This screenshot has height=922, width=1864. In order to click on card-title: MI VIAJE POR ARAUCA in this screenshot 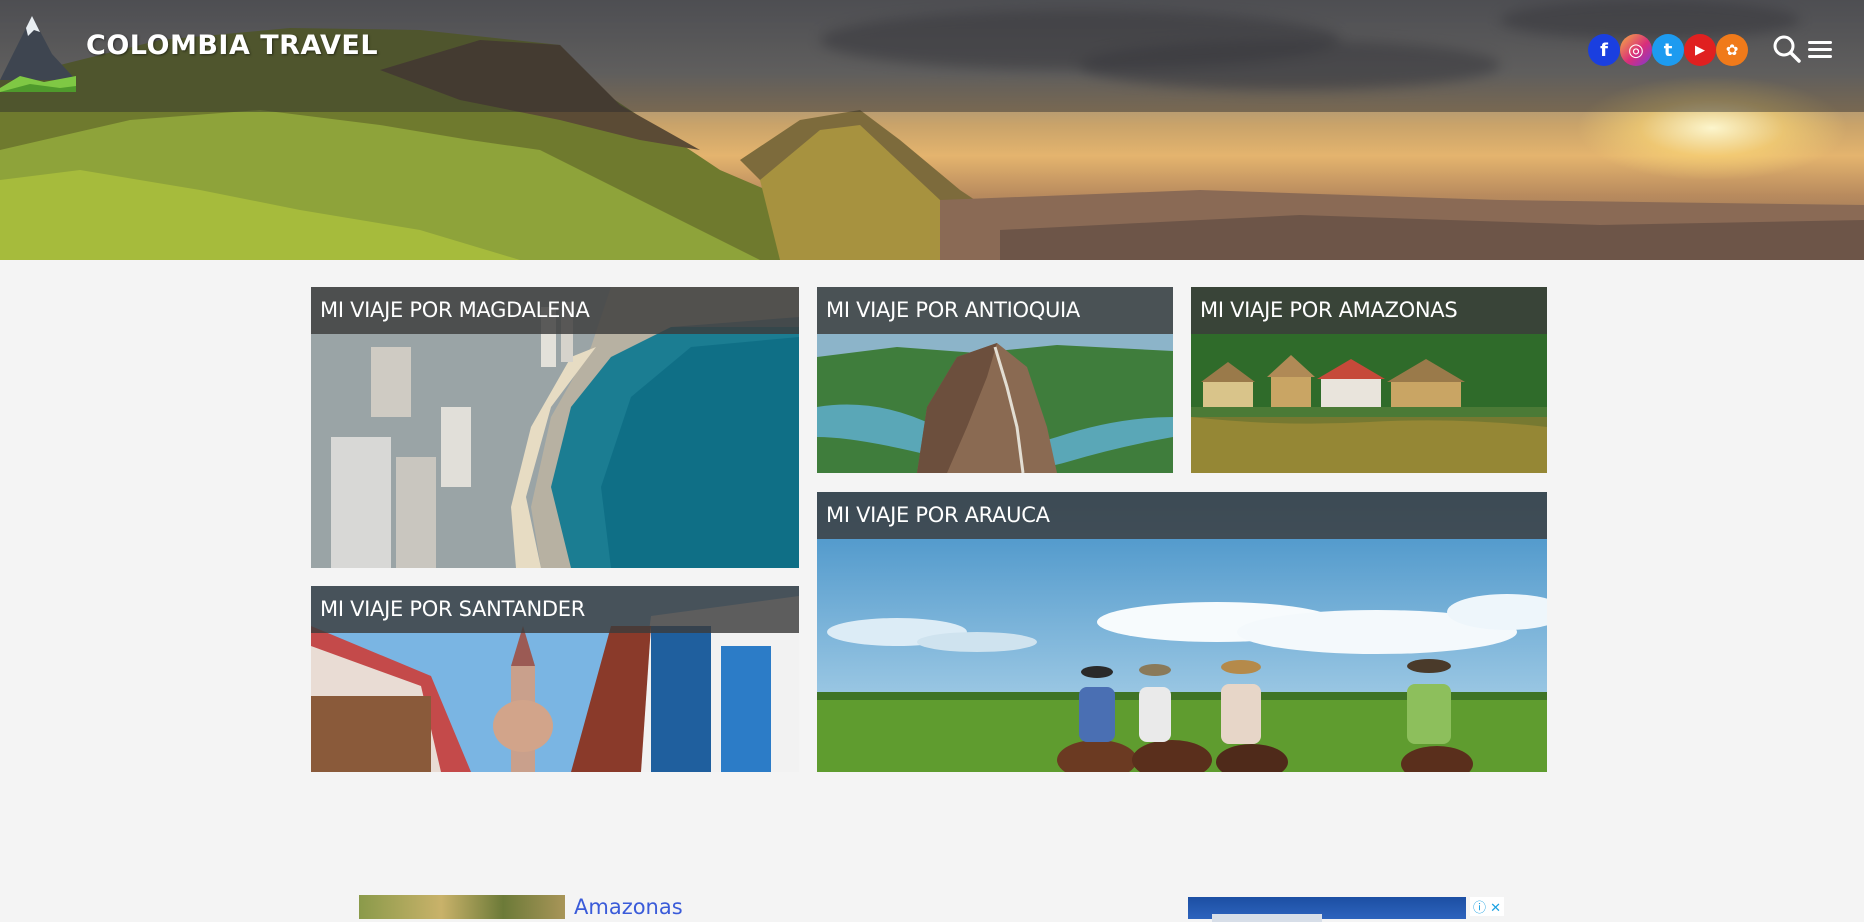, I will do `click(1182, 515)`.